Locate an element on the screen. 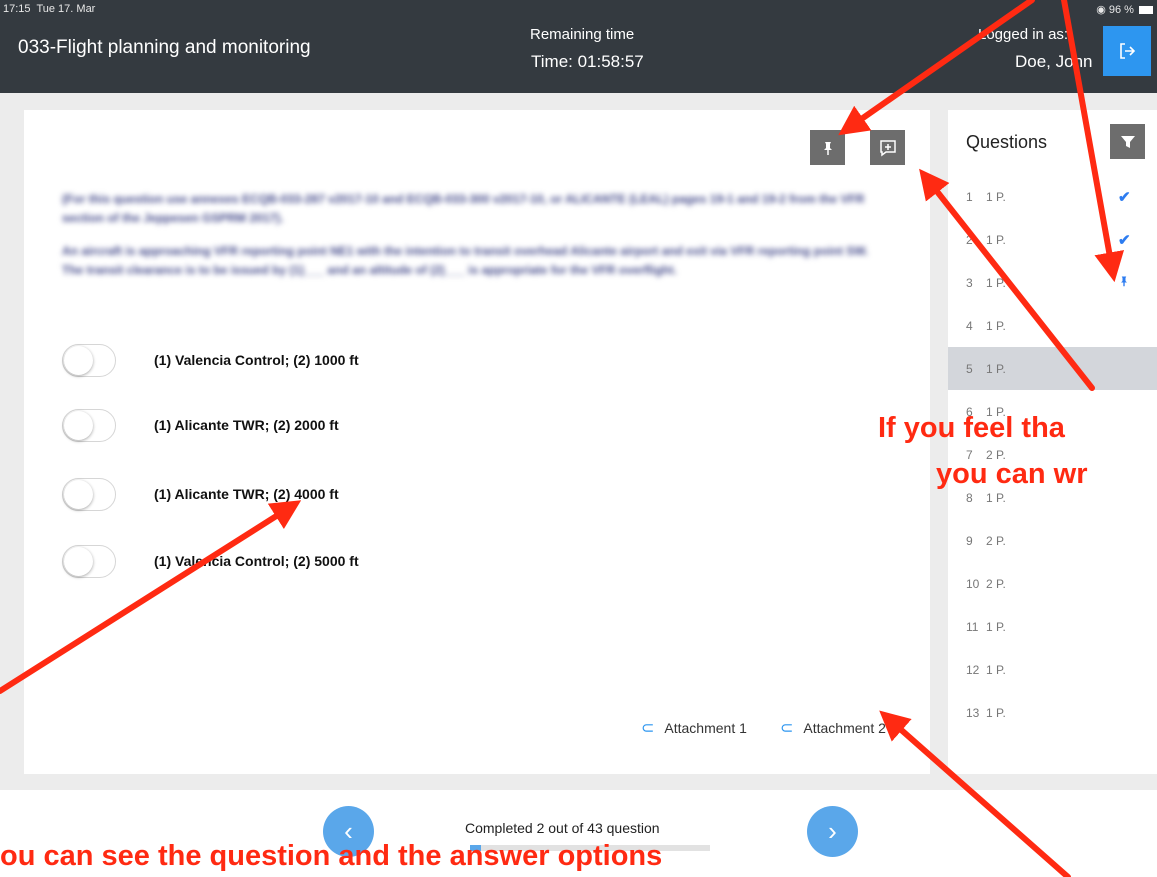 This screenshot has height=877, width=1157. arrow-to-attachments is located at coordinates (975, 793).